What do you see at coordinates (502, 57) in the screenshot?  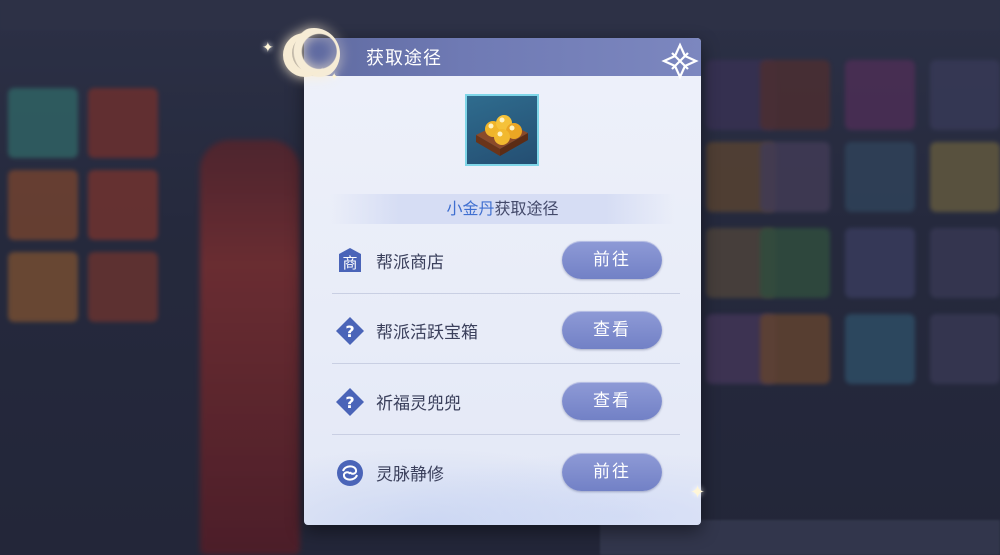 I see `dialog-header: 获取途径` at bounding box center [502, 57].